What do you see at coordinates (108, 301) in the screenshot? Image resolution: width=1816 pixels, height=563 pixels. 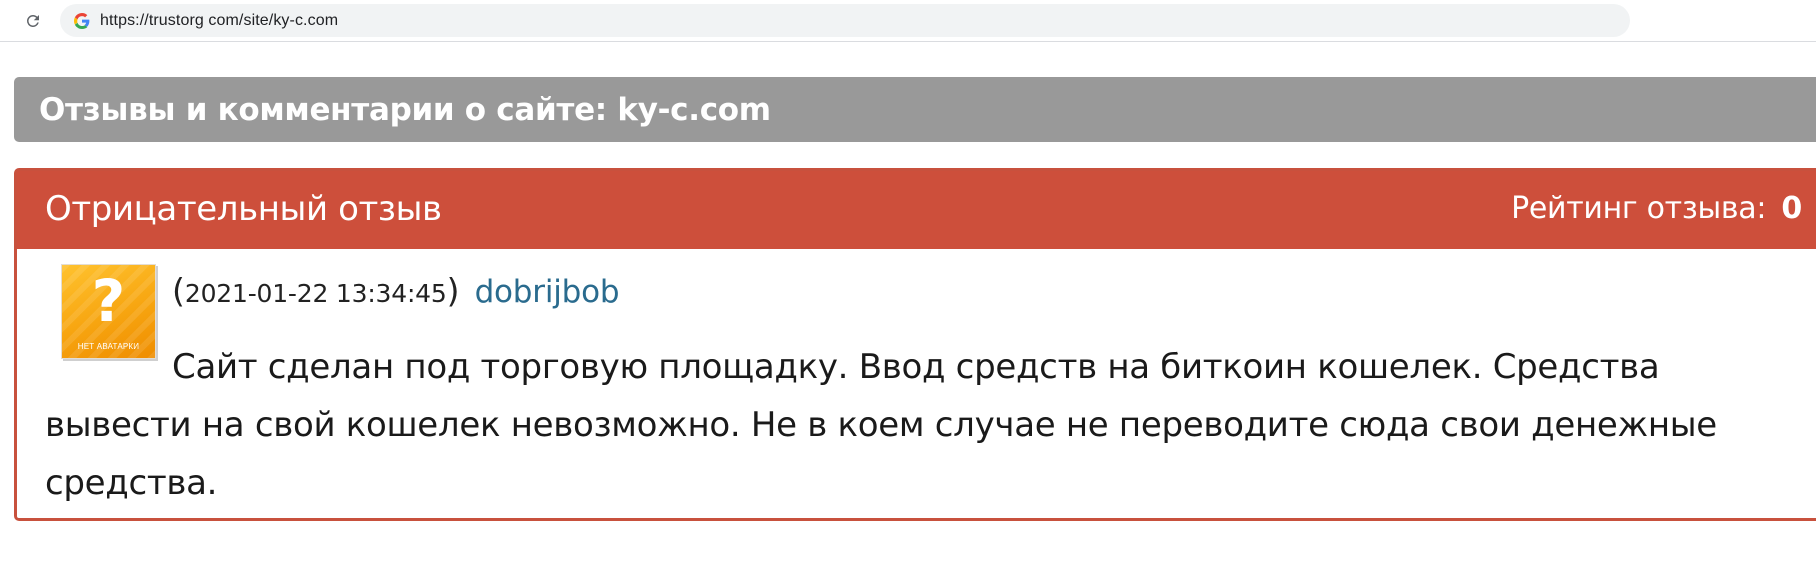 I see `question-mark-icon: ?` at bounding box center [108, 301].